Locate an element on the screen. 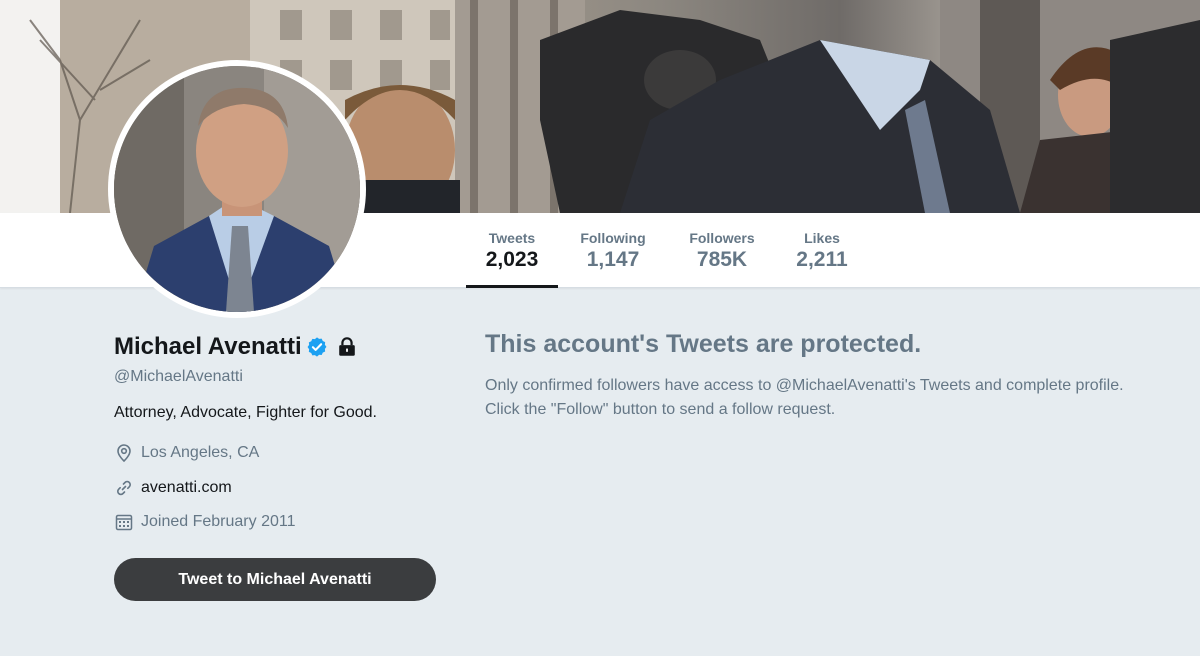 The height and width of the screenshot is (656, 1200). stat-followers-label: Followers is located at coordinates (722, 238).